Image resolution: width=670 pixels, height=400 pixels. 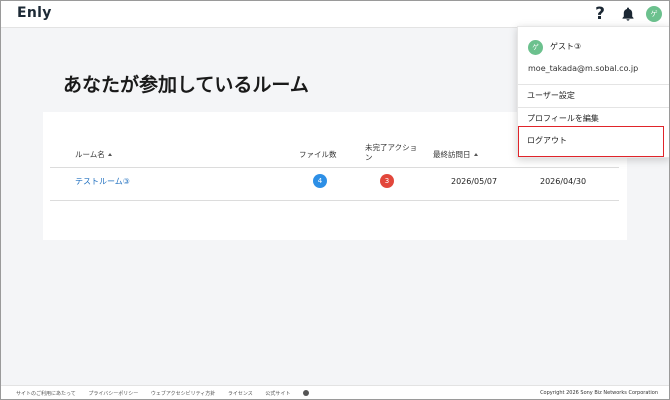 What do you see at coordinates (183, 394) in the screenshot?
I see `footer-link-accessibility: ウェブアクセシビリティ方針` at bounding box center [183, 394].